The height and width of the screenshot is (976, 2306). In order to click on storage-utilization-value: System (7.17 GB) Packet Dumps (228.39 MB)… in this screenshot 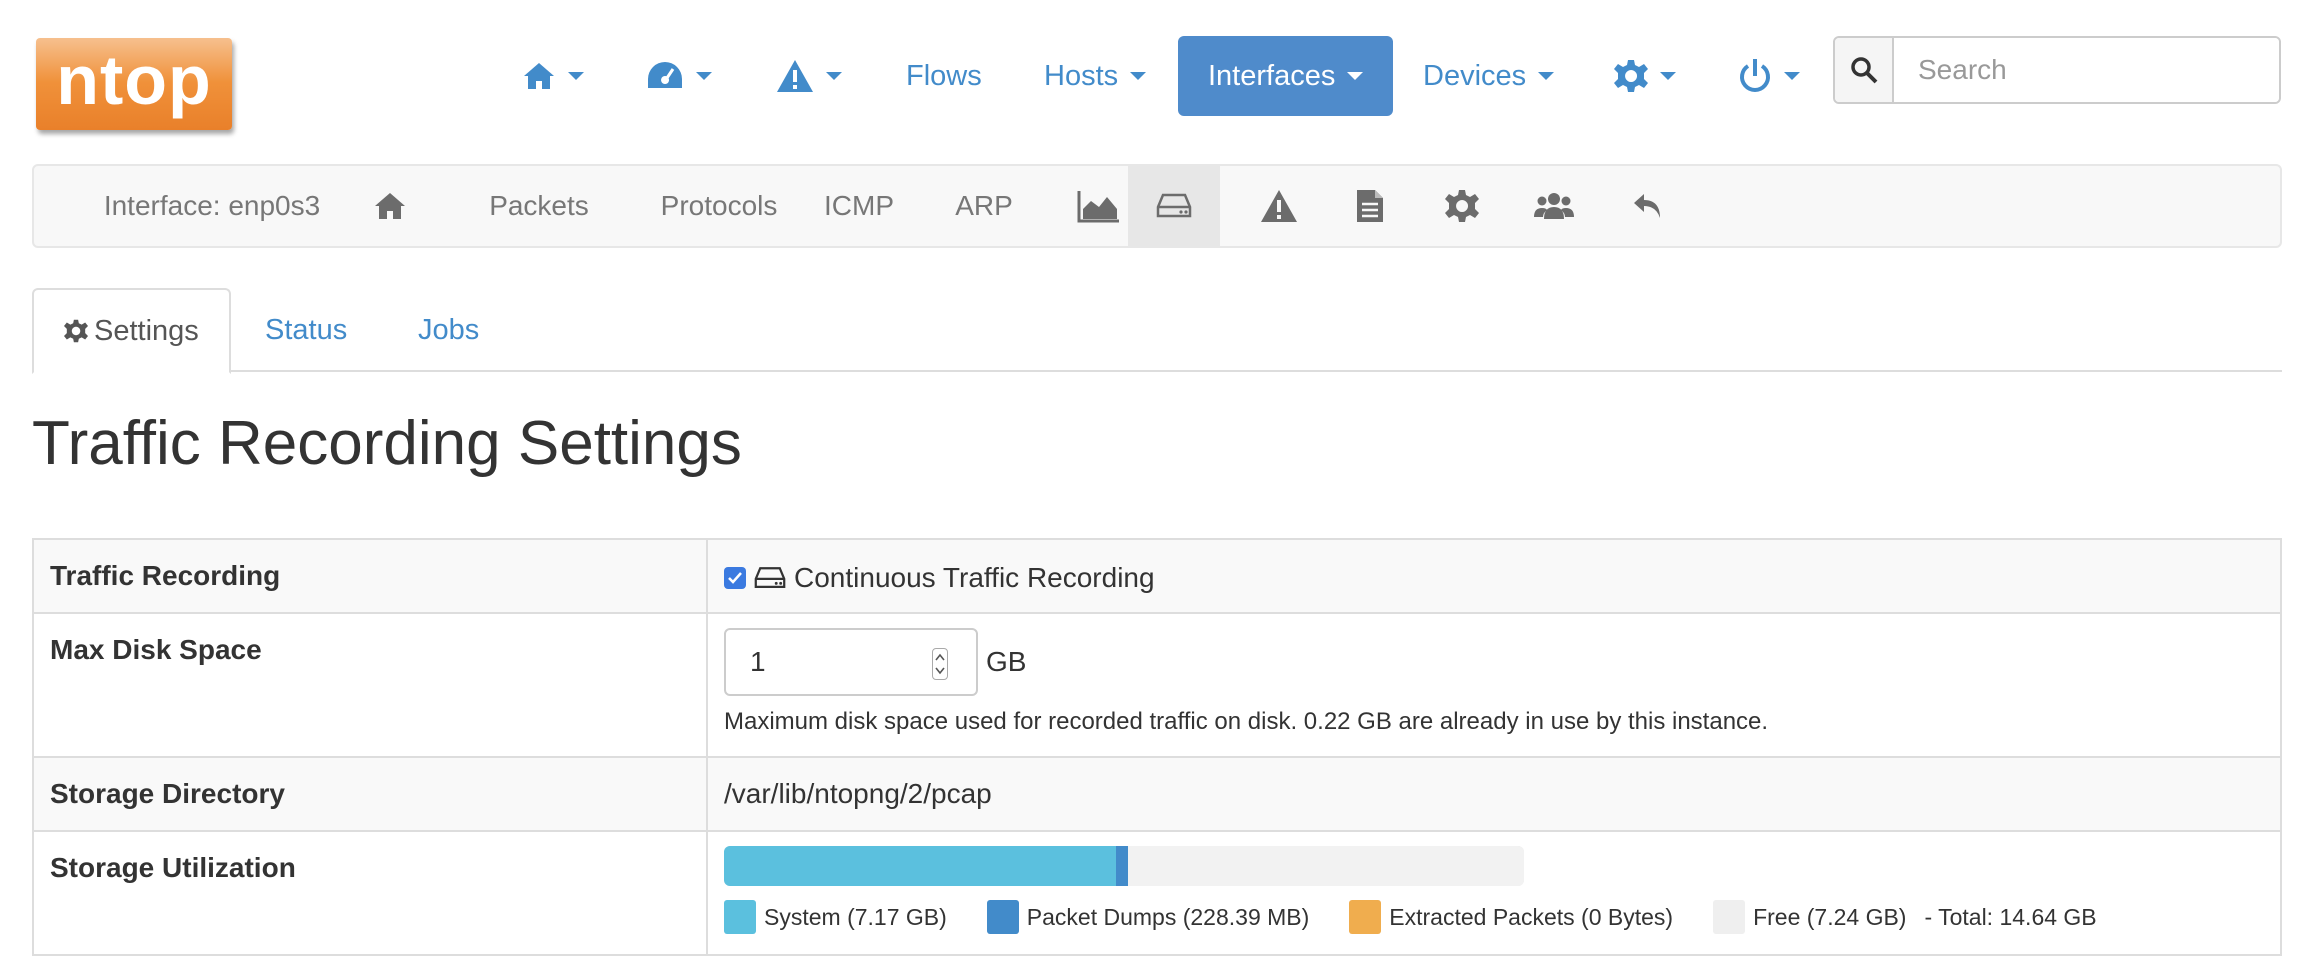, I will do `click(1494, 893)`.